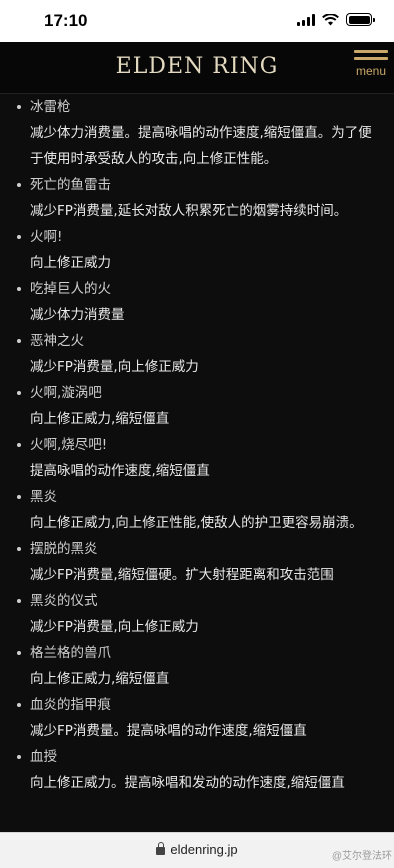 The height and width of the screenshot is (868, 394). I want to click on list-item: 黑炎 向上修正威力,向上修正性能,使敌人的护卫更容易崩溃。, so click(197, 510).